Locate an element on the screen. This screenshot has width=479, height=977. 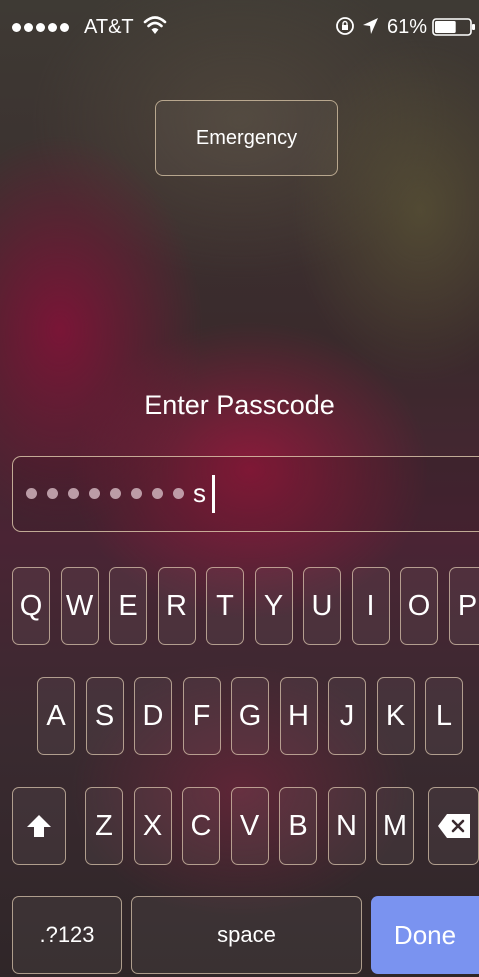
key-k: K is located at coordinates (395, 716).